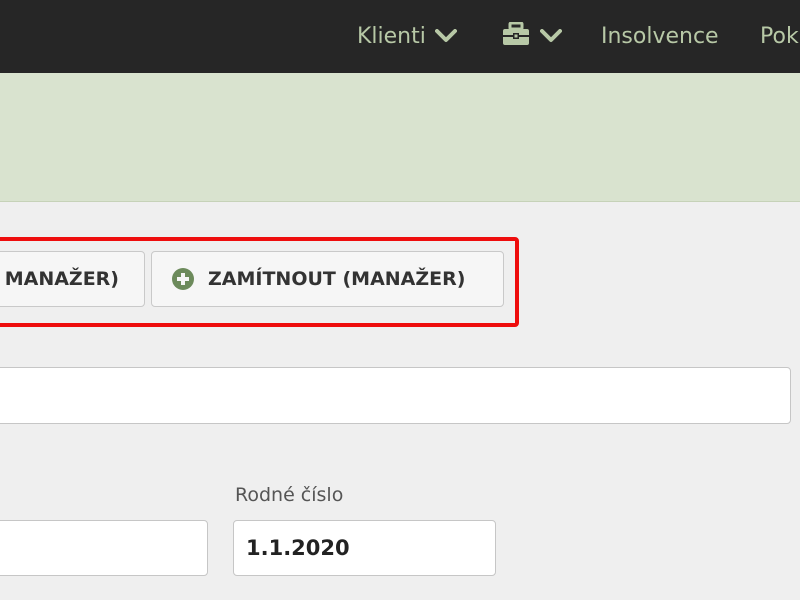 The height and width of the screenshot is (600, 800). What do you see at coordinates (395, 395) in the screenshot?
I see `text-field` at bounding box center [395, 395].